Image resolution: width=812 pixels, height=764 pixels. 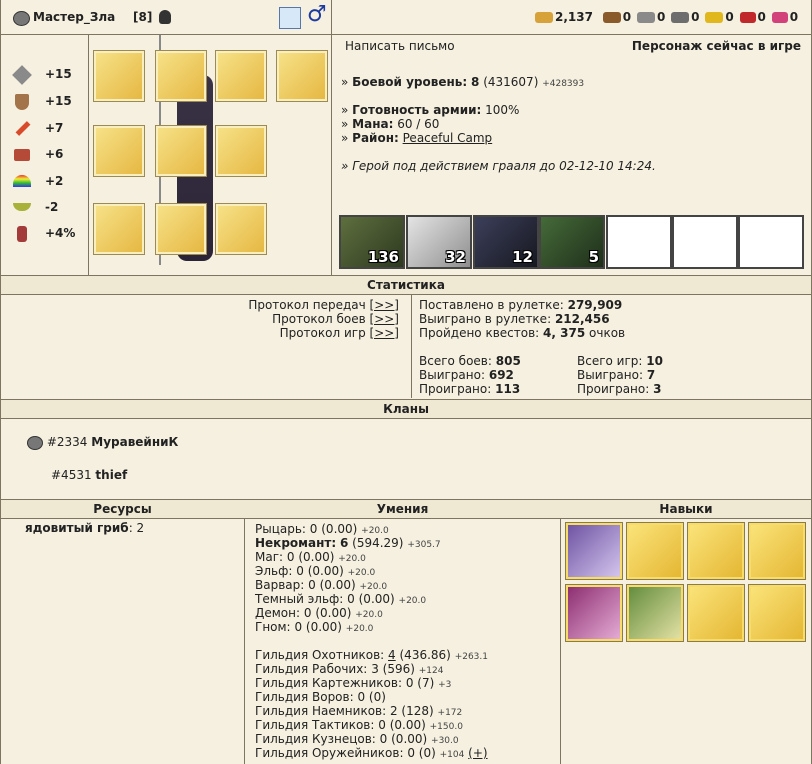 I want to click on stats-divider, so click(x=88, y=155).